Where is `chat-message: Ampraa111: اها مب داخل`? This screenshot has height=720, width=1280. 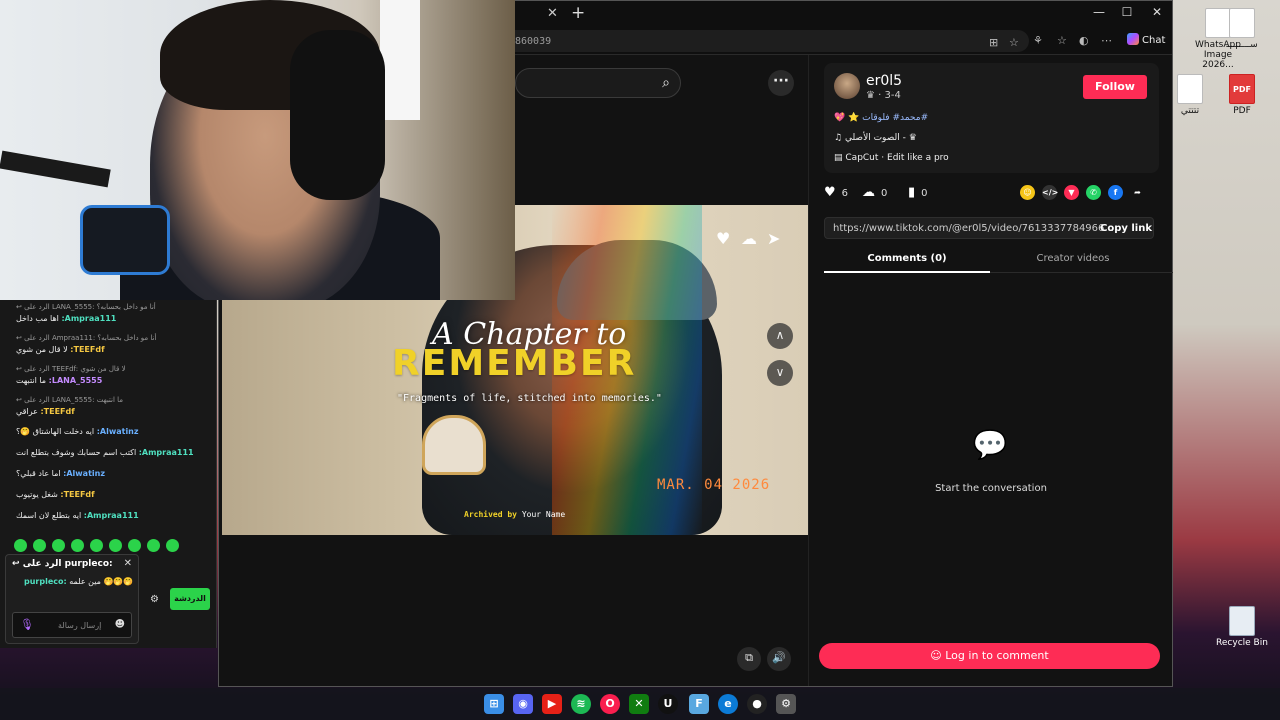 chat-message: Ampraa111: اها مب داخل is located at coordinates (114, 318).